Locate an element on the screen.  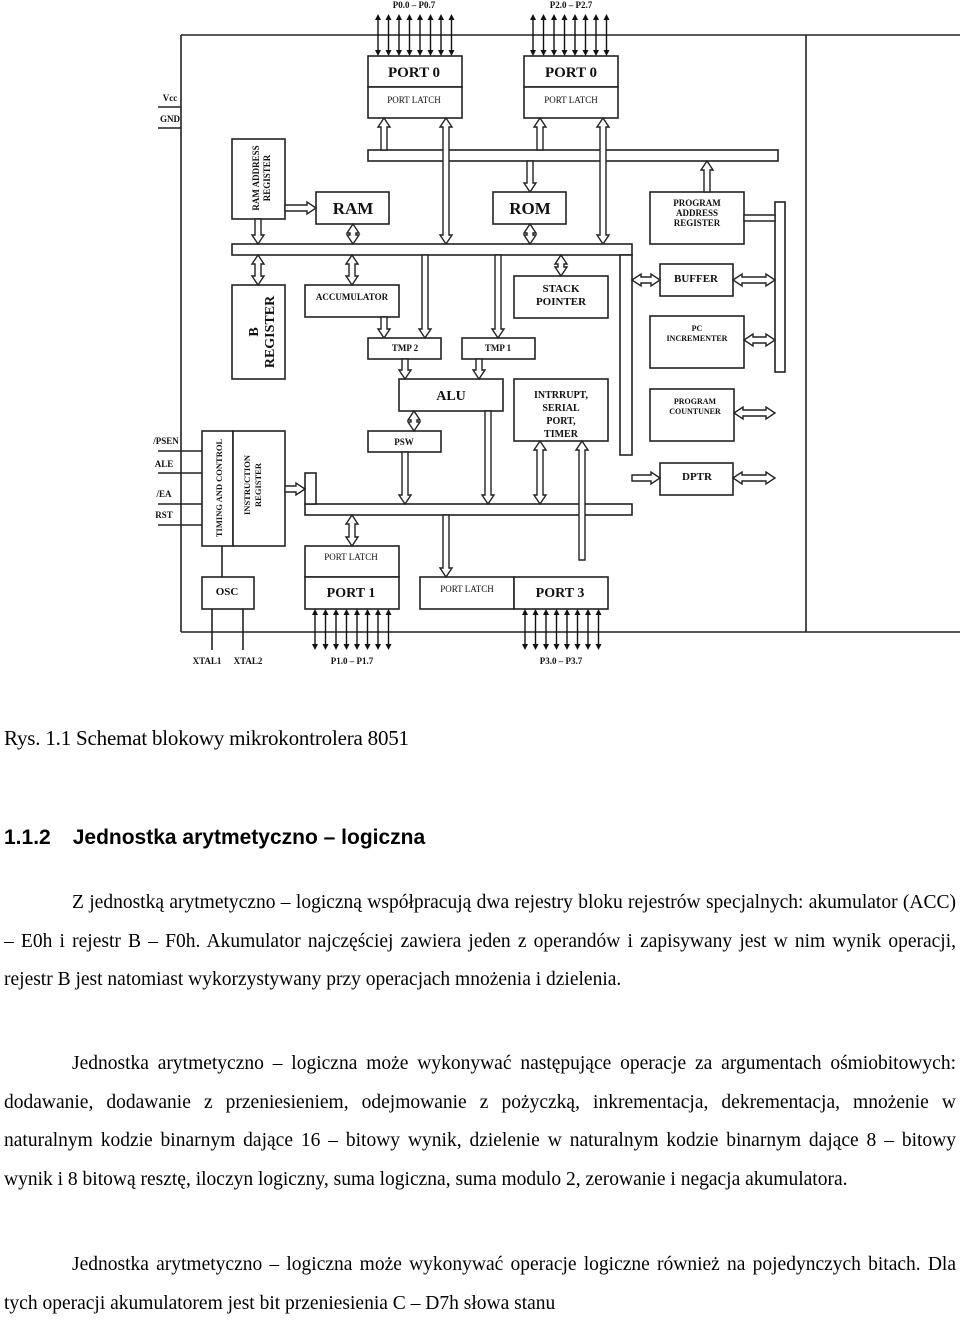
arrow-bus-port3-latch is located at coordinates (446, 546).